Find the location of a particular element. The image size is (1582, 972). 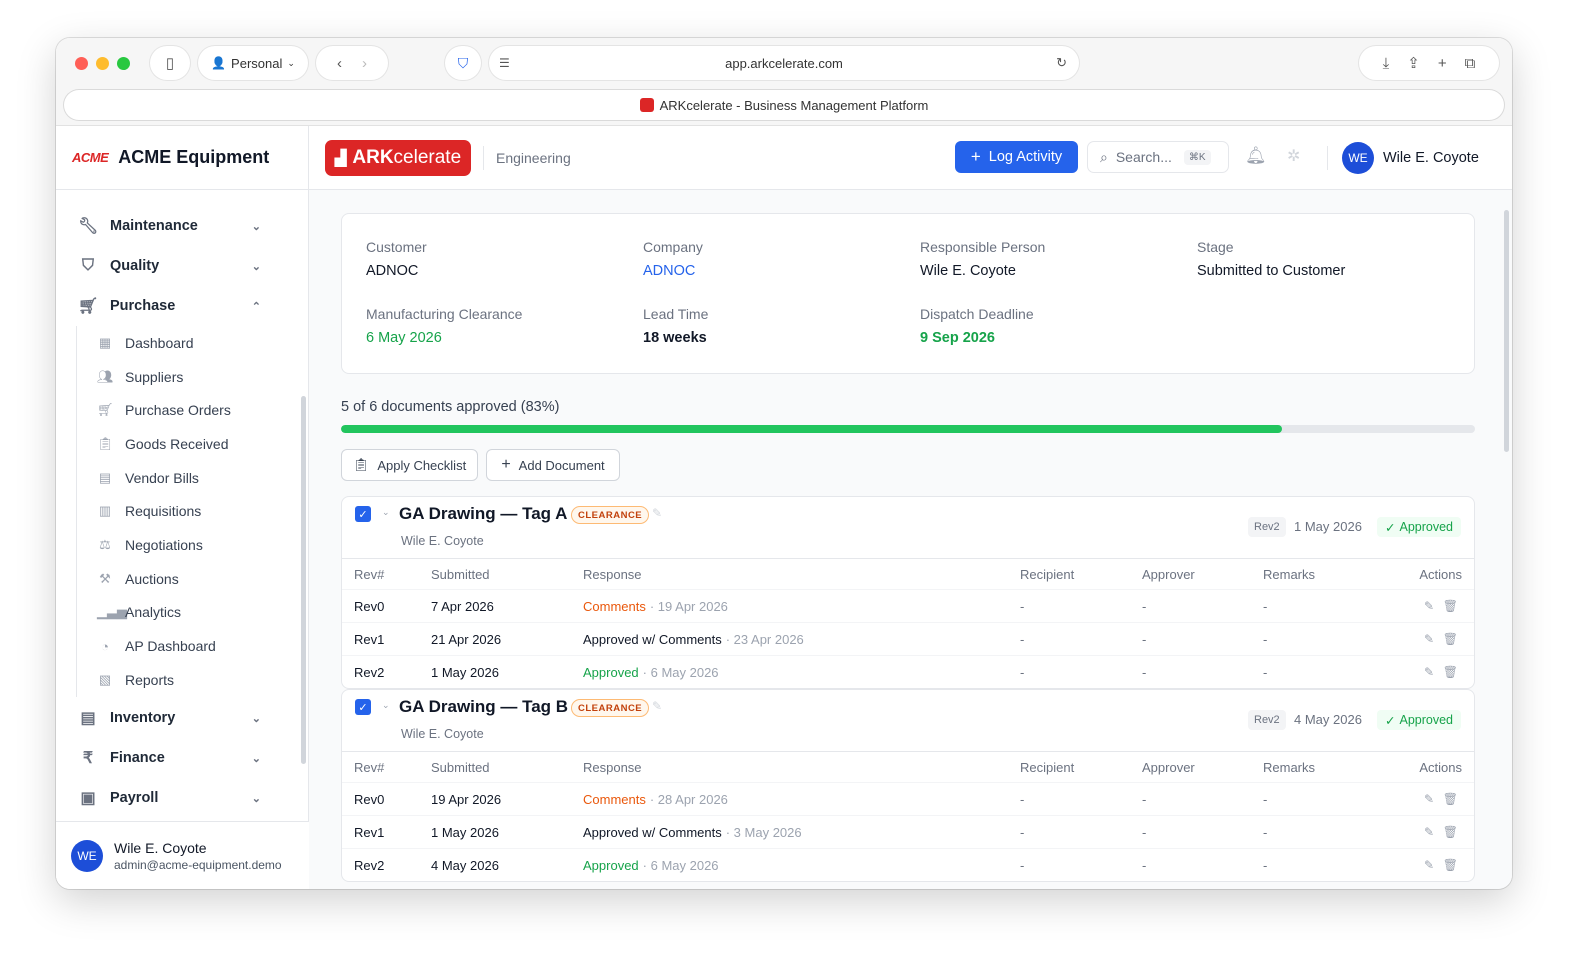

share-icon: ⇪ is located at coordinates (1413, 63).